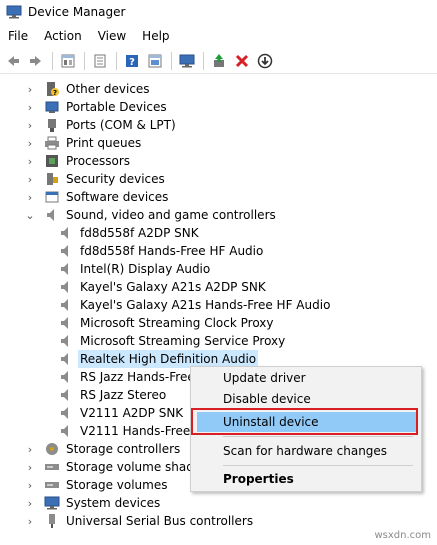 The height and width of the screenshot is (545, 437). Describe the element at coordinates (68, 61) in the screenshot. I see `show-hide-icon` at that location.